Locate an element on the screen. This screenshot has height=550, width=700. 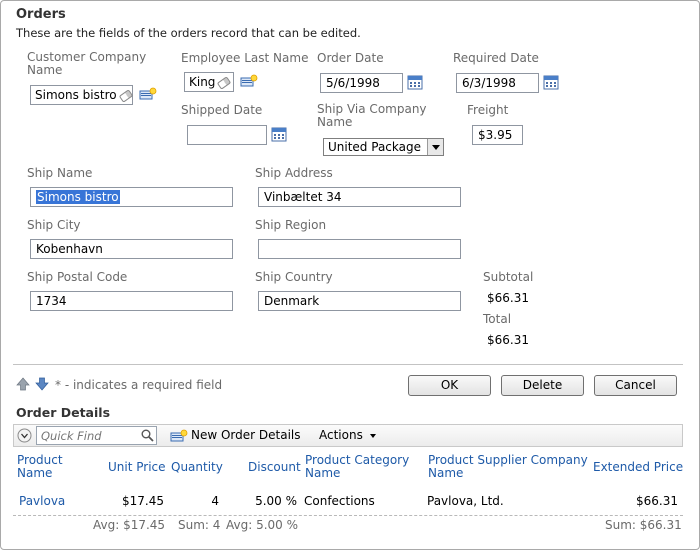
delete-button: Delete is located at coordinates (542, 385).